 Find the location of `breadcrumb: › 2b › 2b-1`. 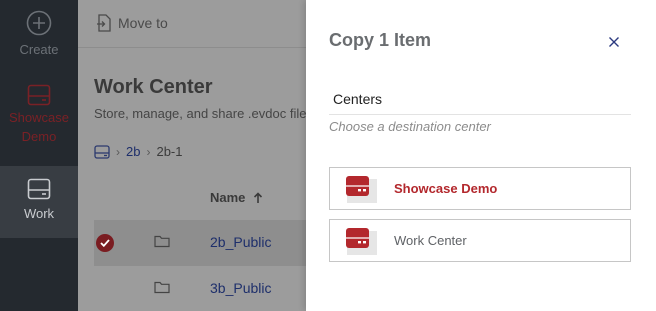

breadcrumb: › 2b › 2b-1 is located at coordinates (138, 151).